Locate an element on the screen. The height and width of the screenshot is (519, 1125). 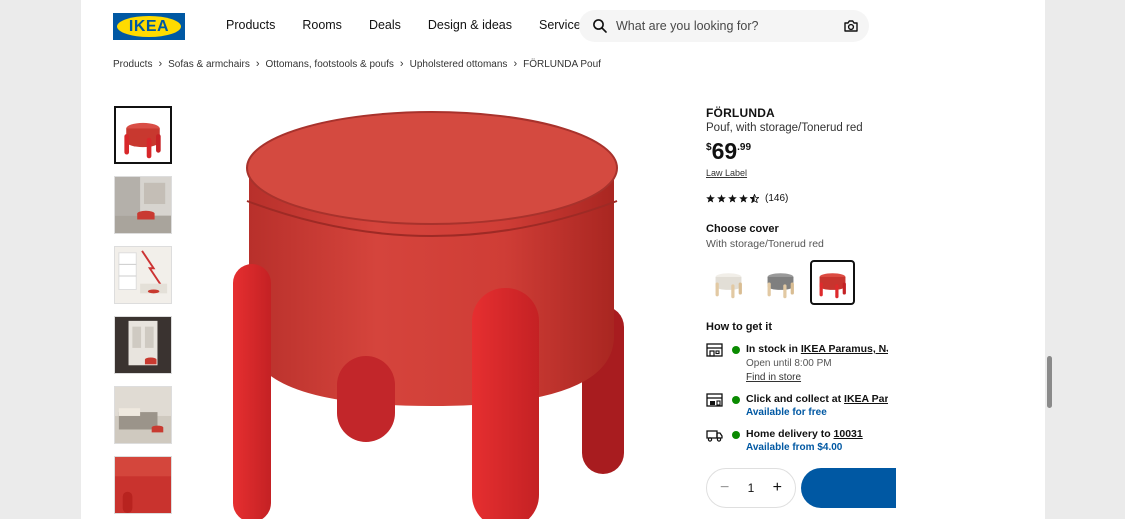
delivery-zip-link: 10031 is located at coordinates (848, 434).